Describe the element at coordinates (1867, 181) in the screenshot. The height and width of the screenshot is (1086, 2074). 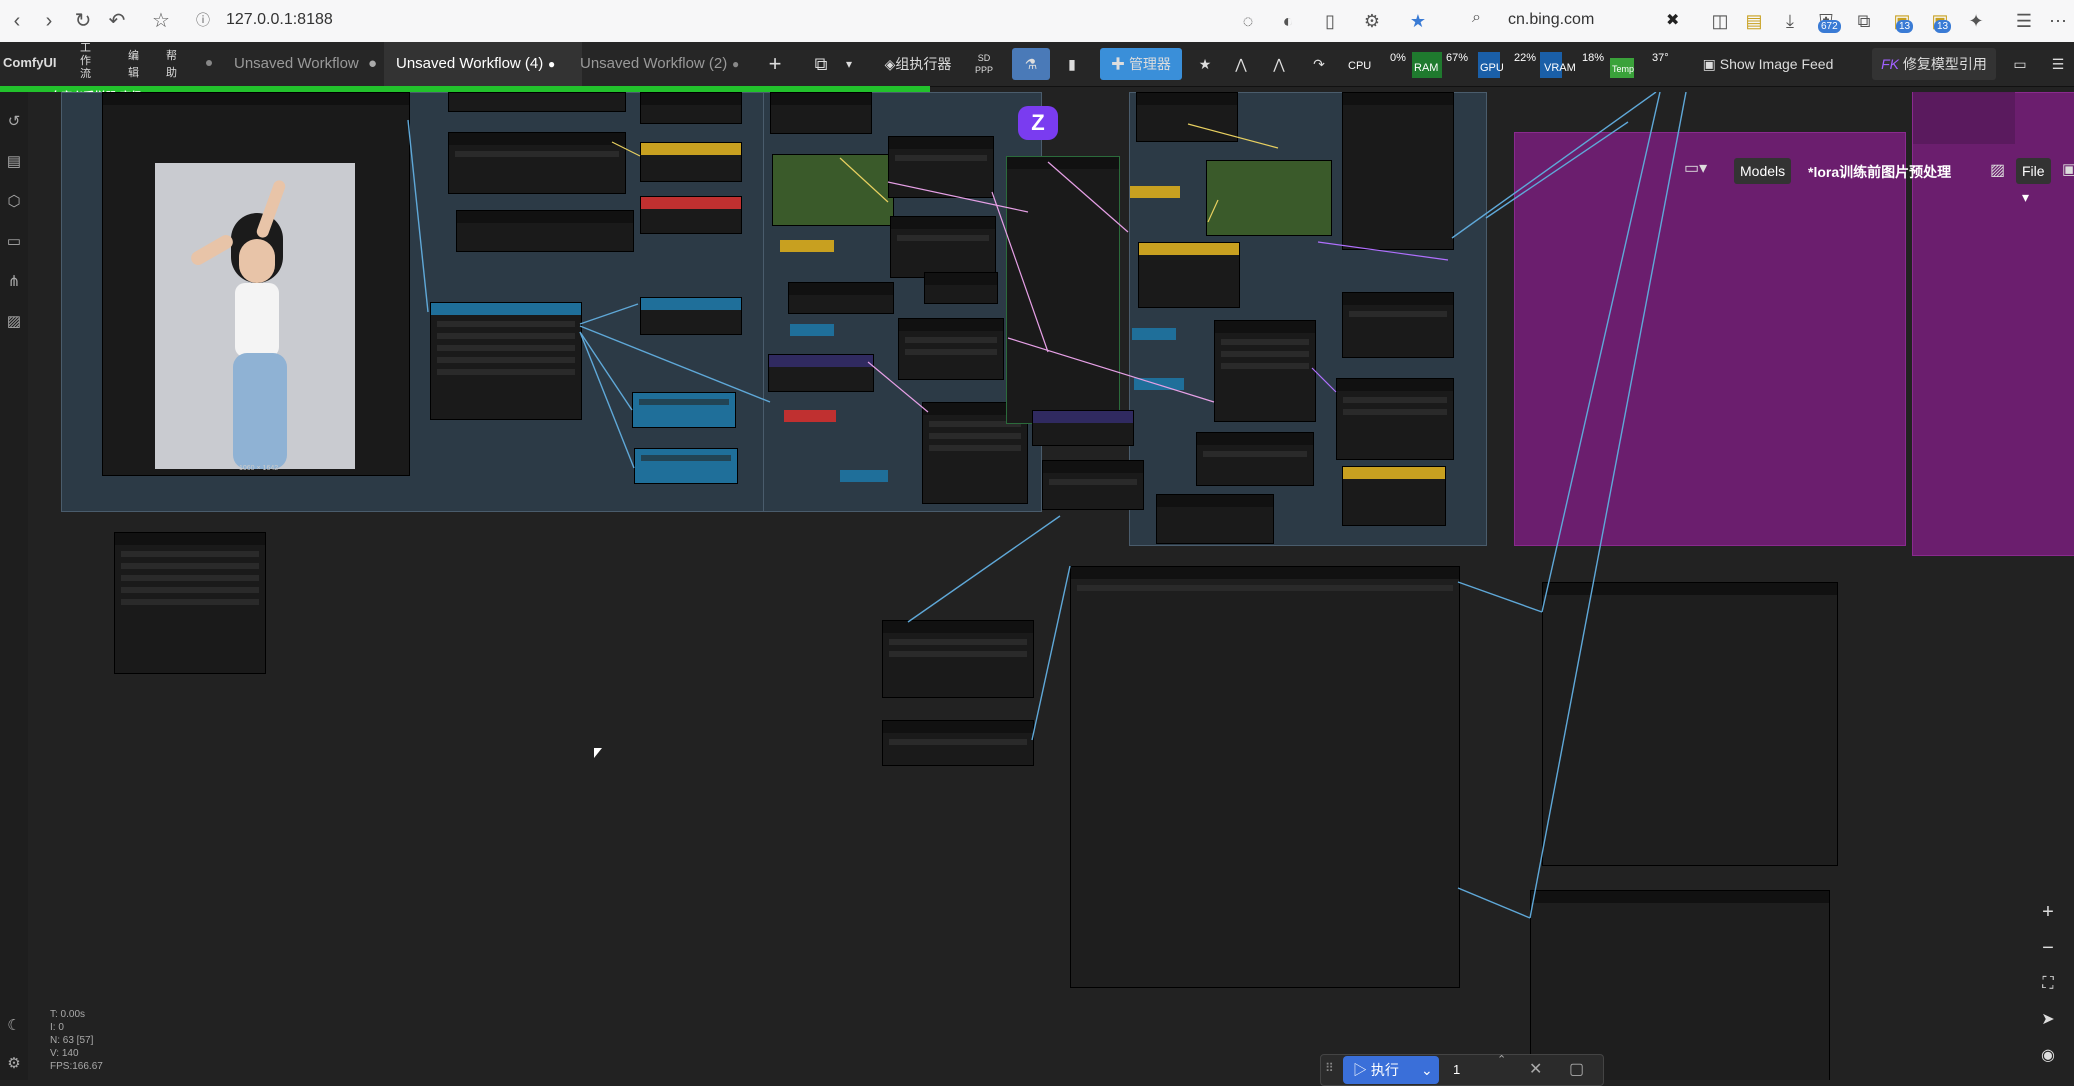
I see `model-panel-bar: ▭▾ Models *lora训练前图片预处理 ▨ File ▾` at that location.